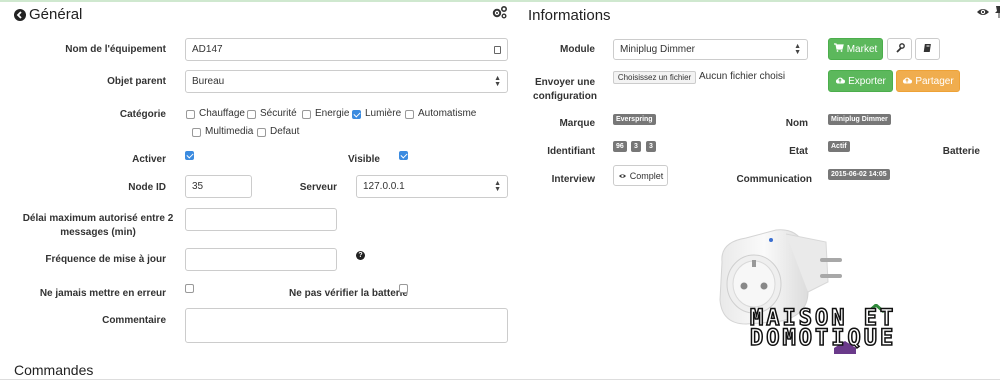 Image resolution: width=1000 pixels, height=381 pixels. Describe the element at coordinates (862, 49) in the screenshot. I see `market-label: Market` at that location.